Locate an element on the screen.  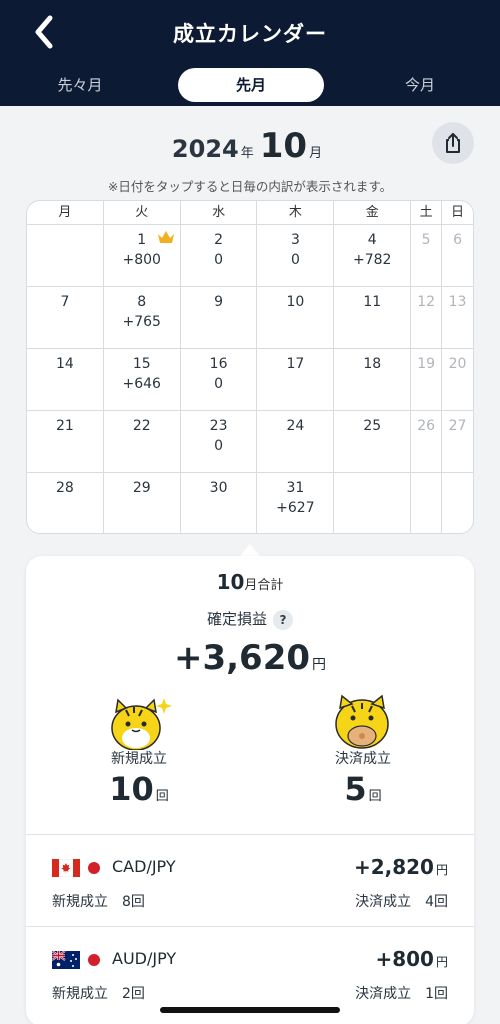
help-icon: ? is located at coordinates (283, 620).